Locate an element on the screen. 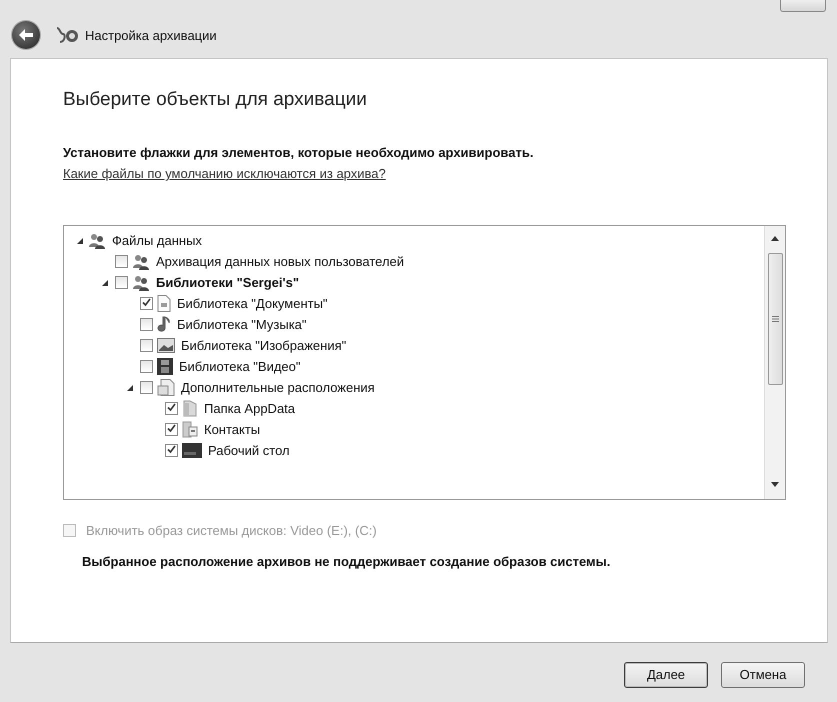 The image size is (837, 702). window-button is located at coordinates (803, 6).